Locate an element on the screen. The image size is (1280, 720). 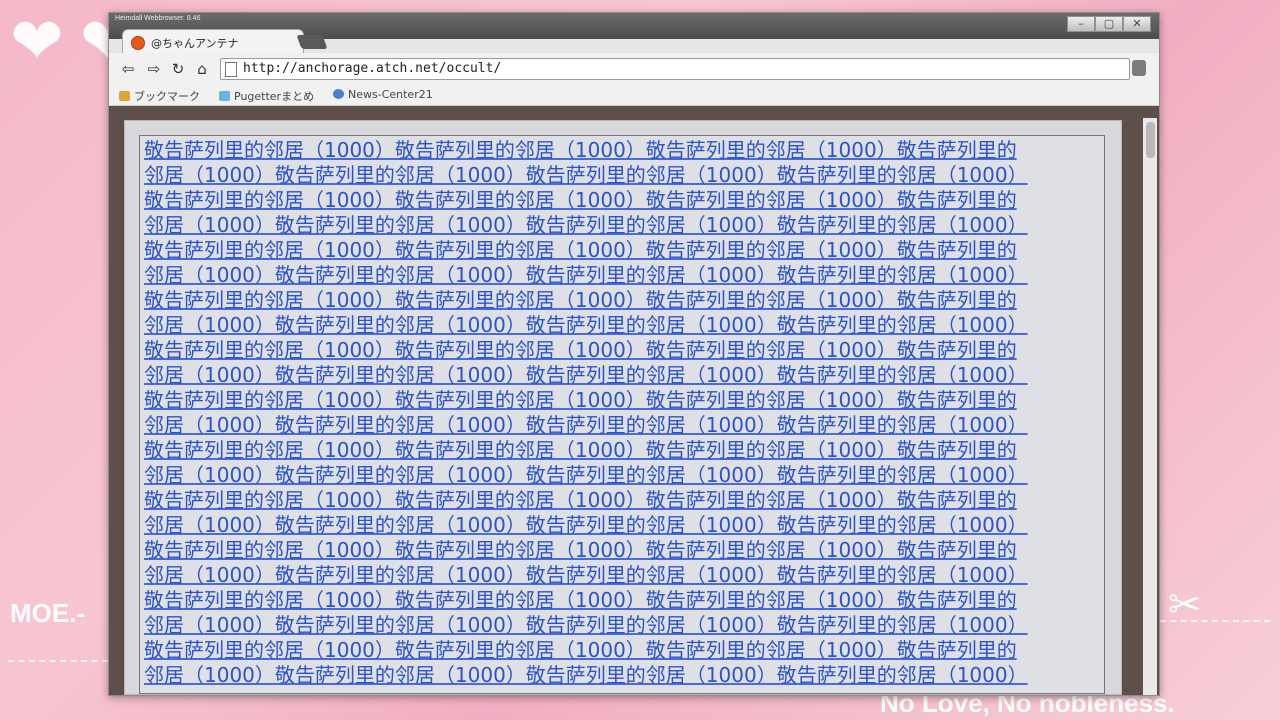
bookmark-pugetter: Pugetterまとめ is located at coordinates (266, 96).